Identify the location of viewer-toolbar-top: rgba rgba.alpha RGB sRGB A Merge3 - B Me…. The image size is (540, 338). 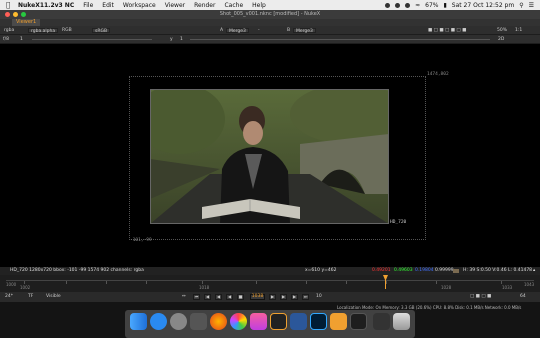
(270, 30).